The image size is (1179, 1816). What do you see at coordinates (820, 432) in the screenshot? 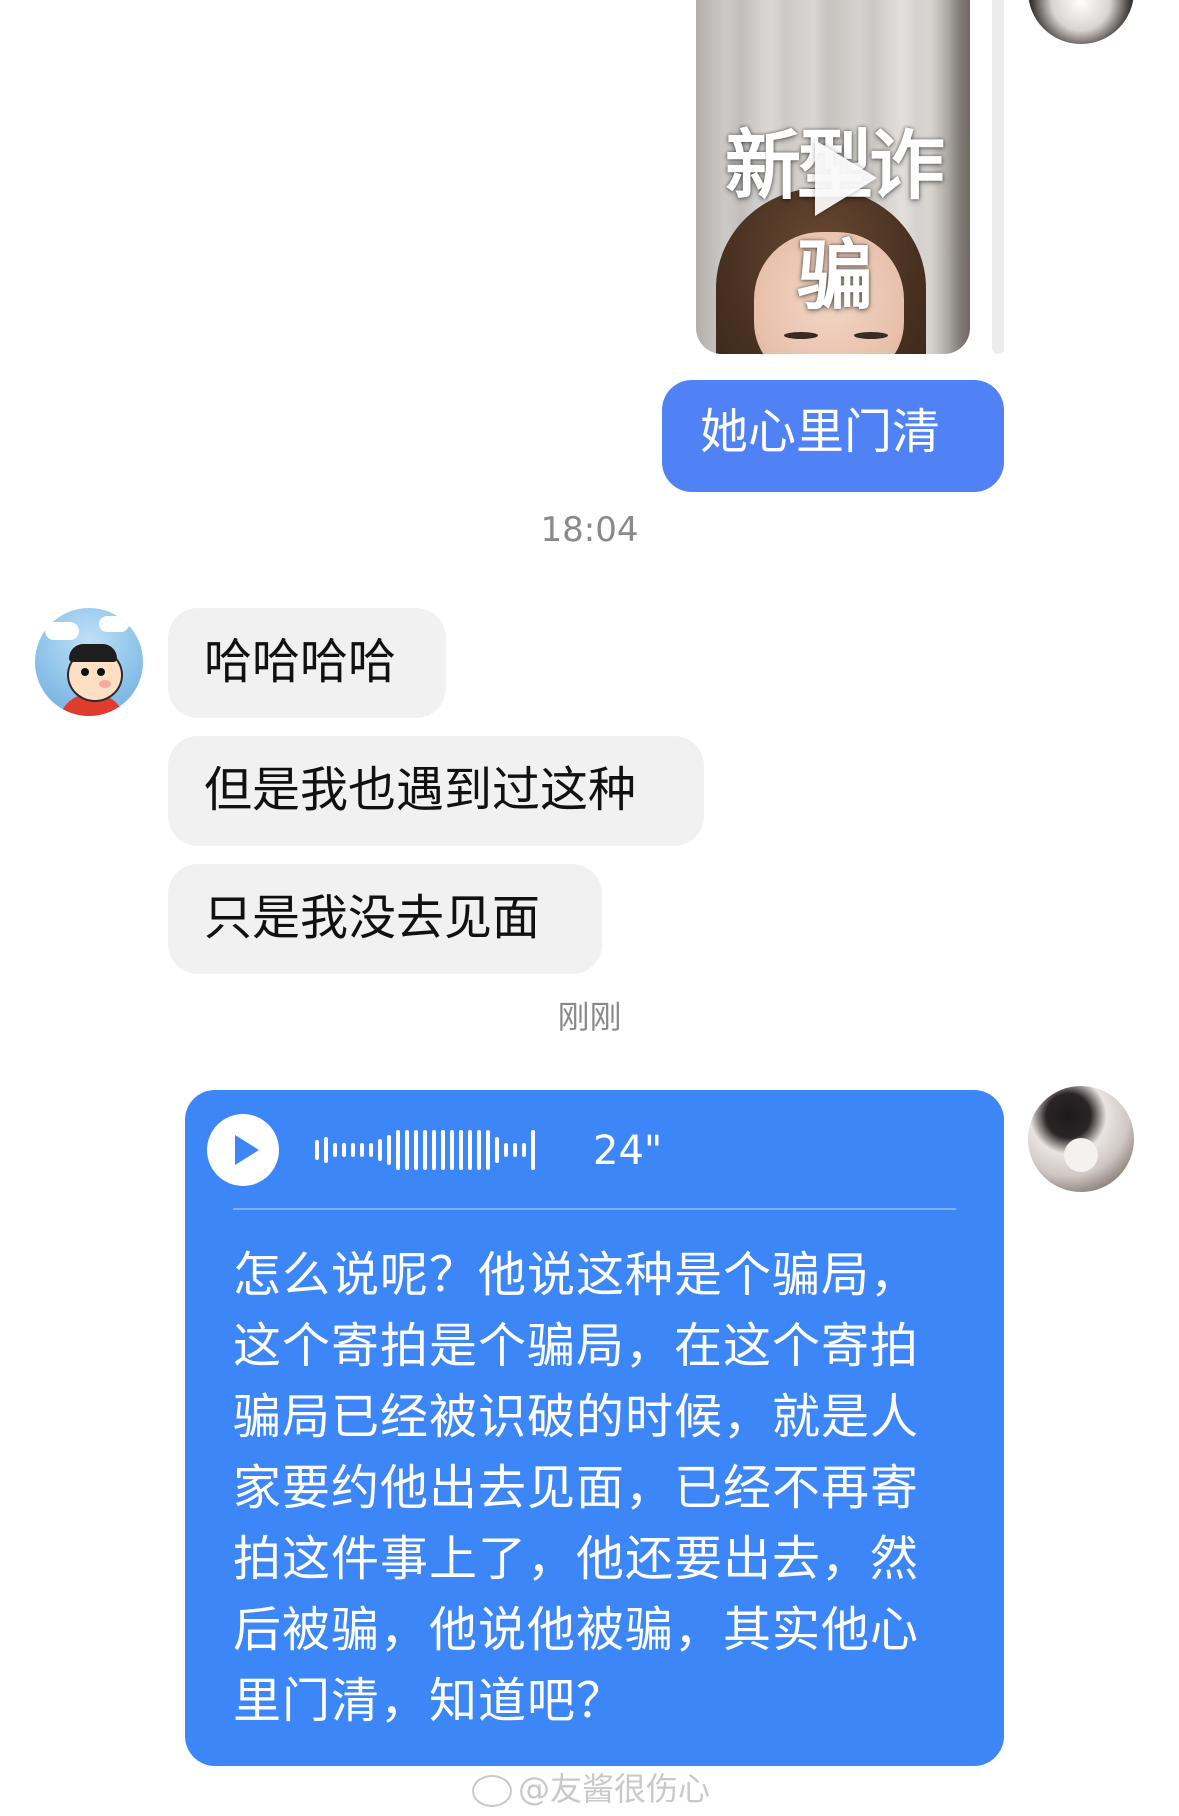
I see `message-text: 她心里门清` at bounding box center [820, 432].